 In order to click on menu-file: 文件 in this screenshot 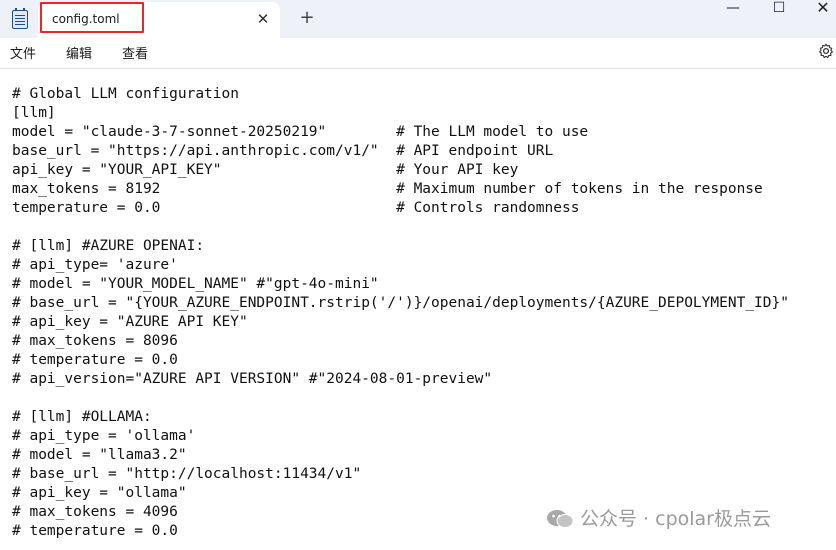, I will do `click(23, 52)`.